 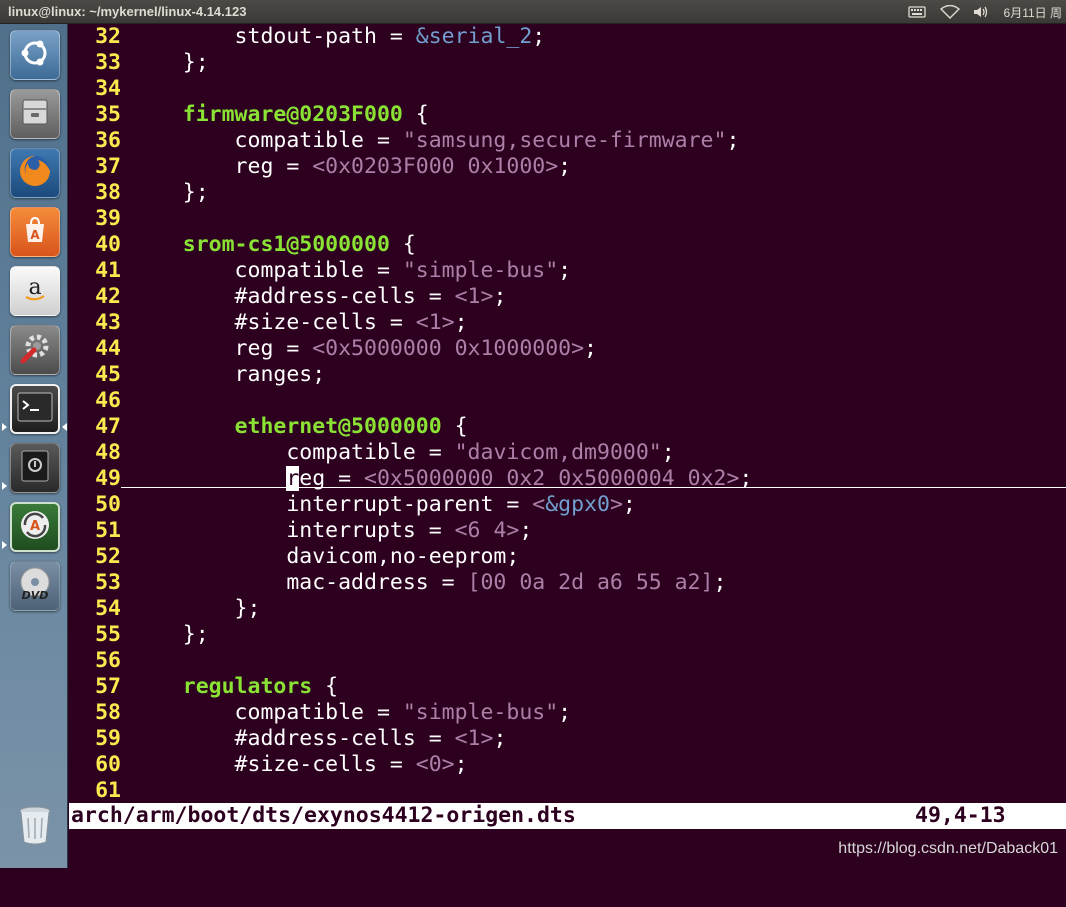 What do you see at coordinates (487, 530) in the screenshot?
I see `code-token: <6 4>` at bounding box center [487, 530].